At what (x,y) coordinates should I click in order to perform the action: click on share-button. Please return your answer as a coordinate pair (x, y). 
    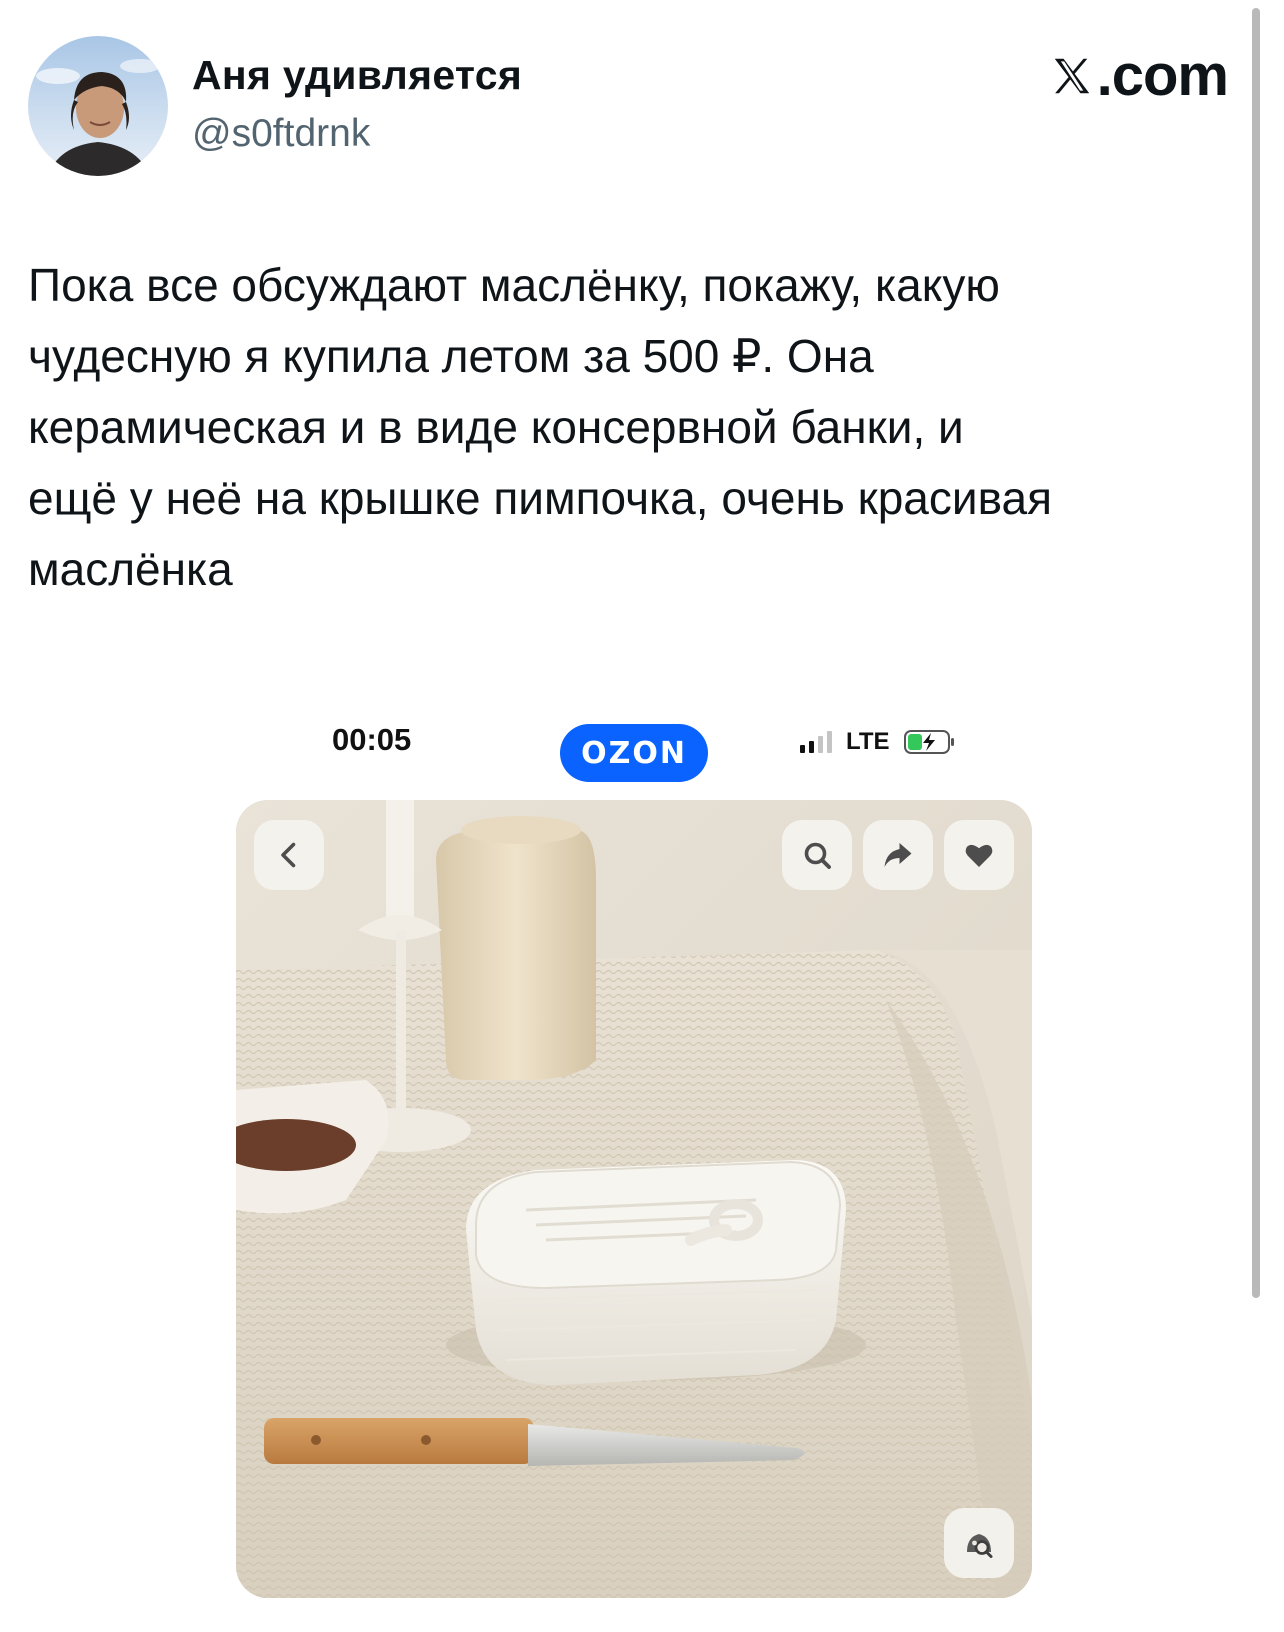
    Looking at the image, I should click on (898, 855).